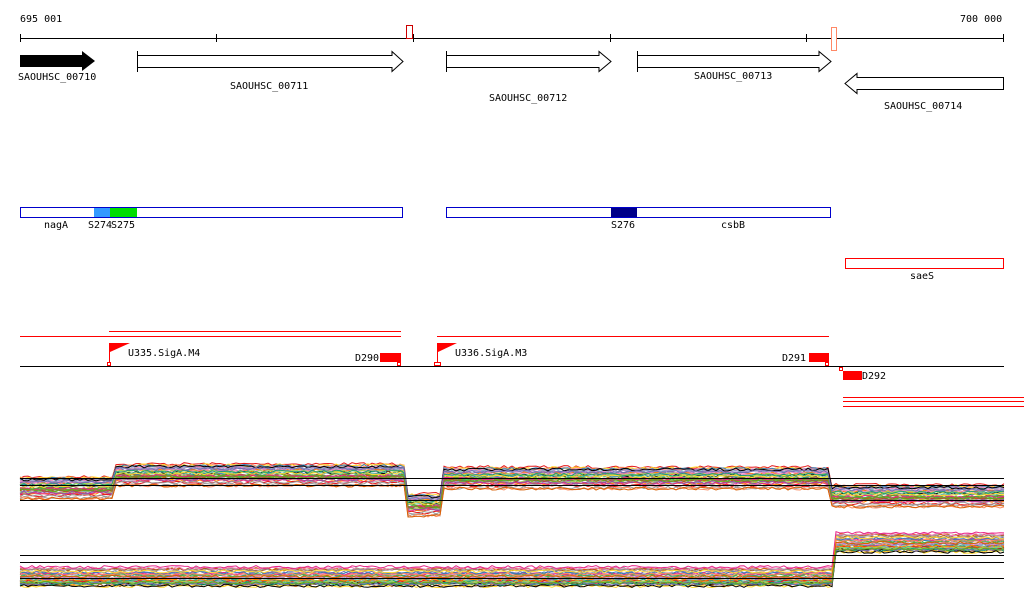  Describe the element at coordinates (102, 212) in the screenshot. I see `operon-S274` at that location.